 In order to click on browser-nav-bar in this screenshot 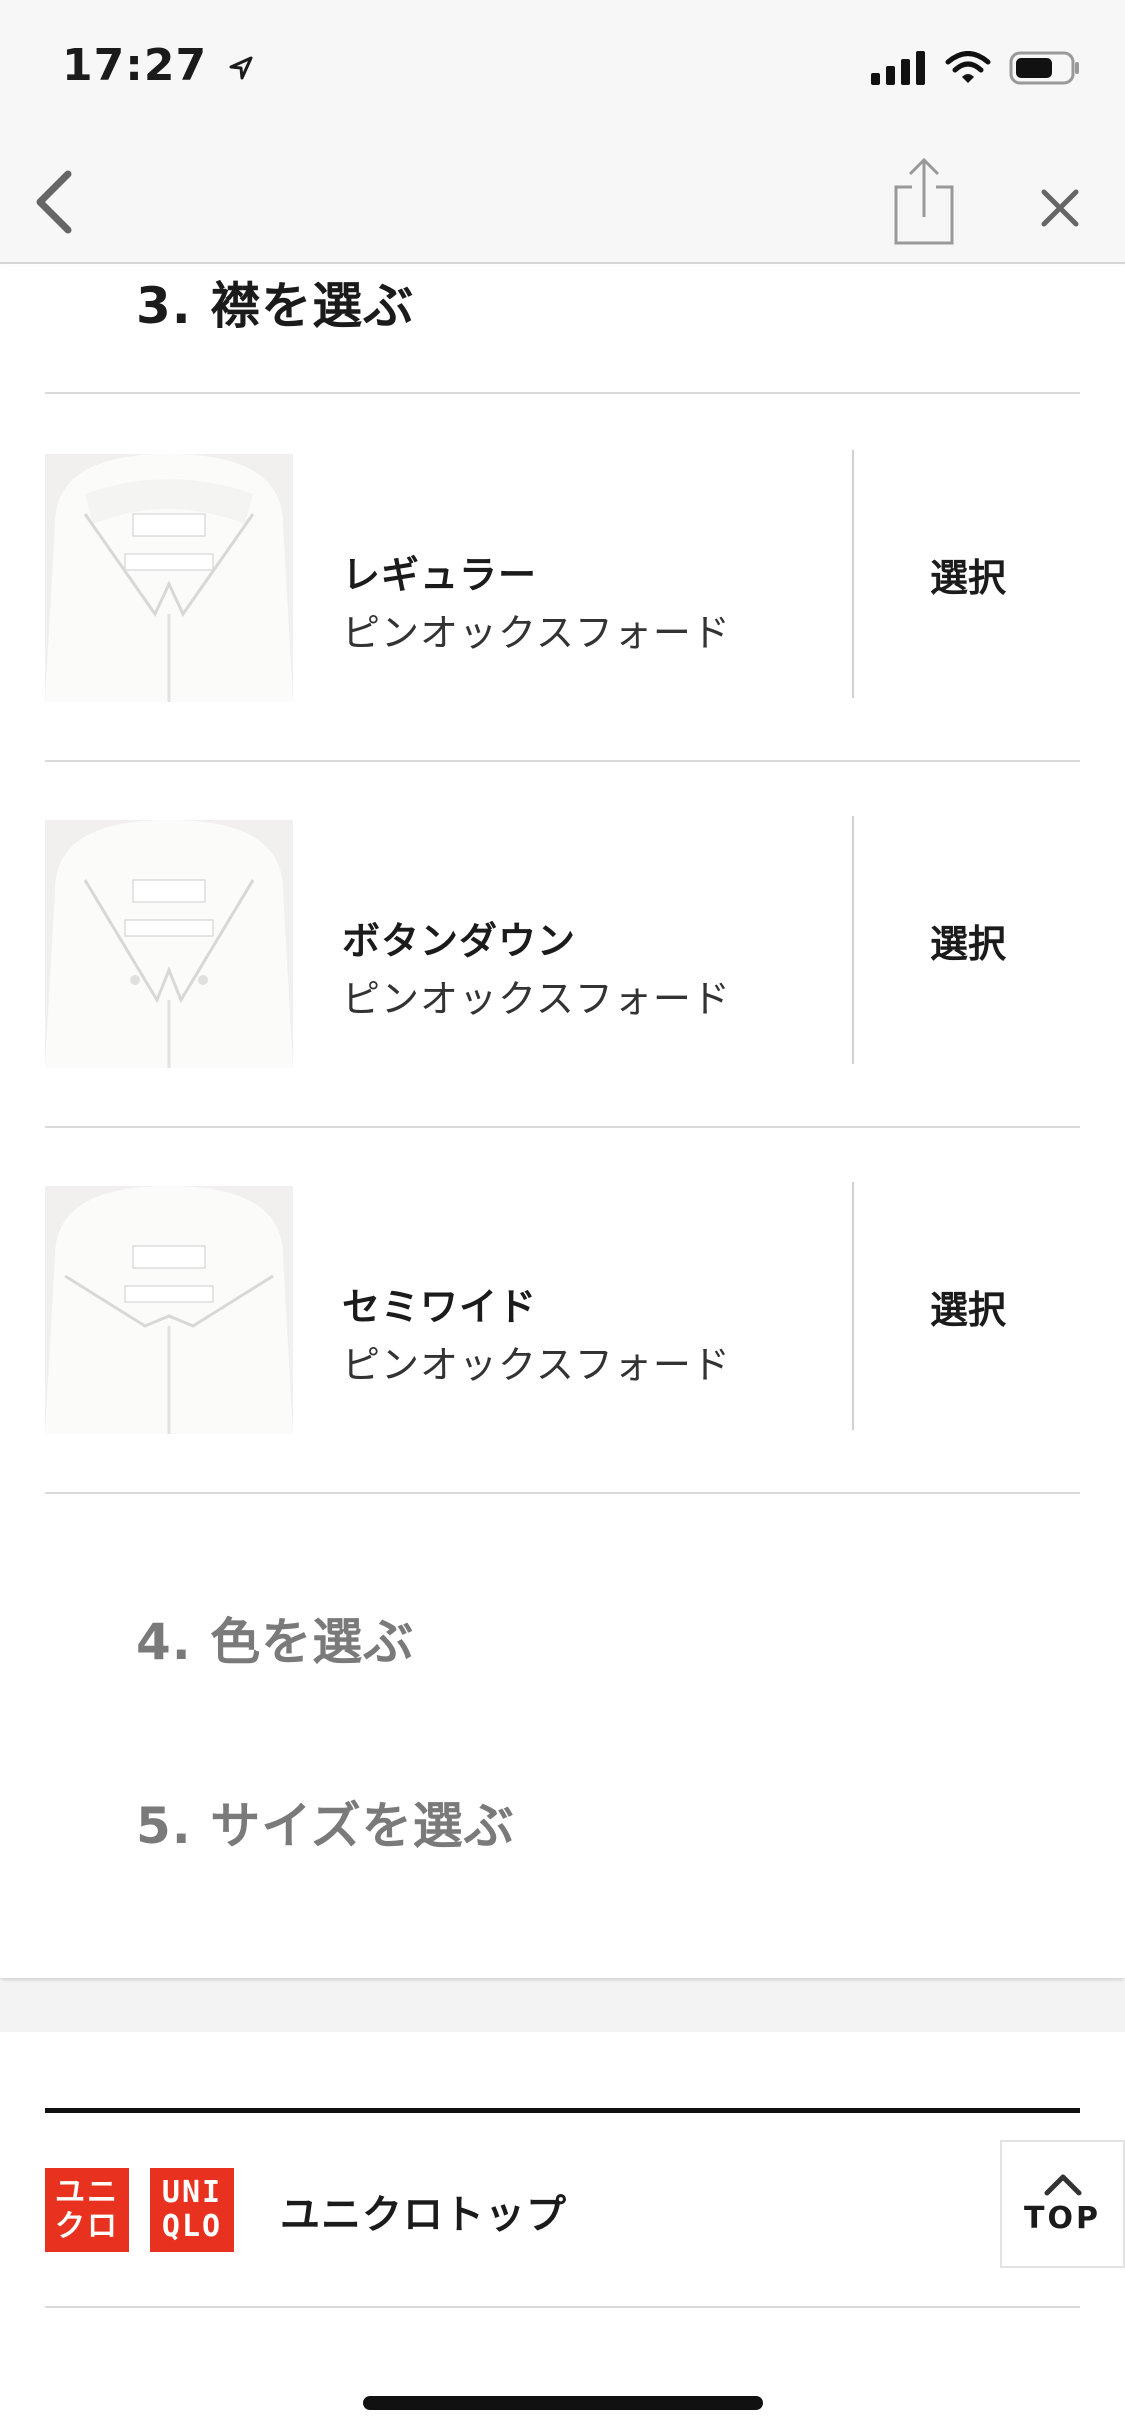, I will do `click(562, 202)`.